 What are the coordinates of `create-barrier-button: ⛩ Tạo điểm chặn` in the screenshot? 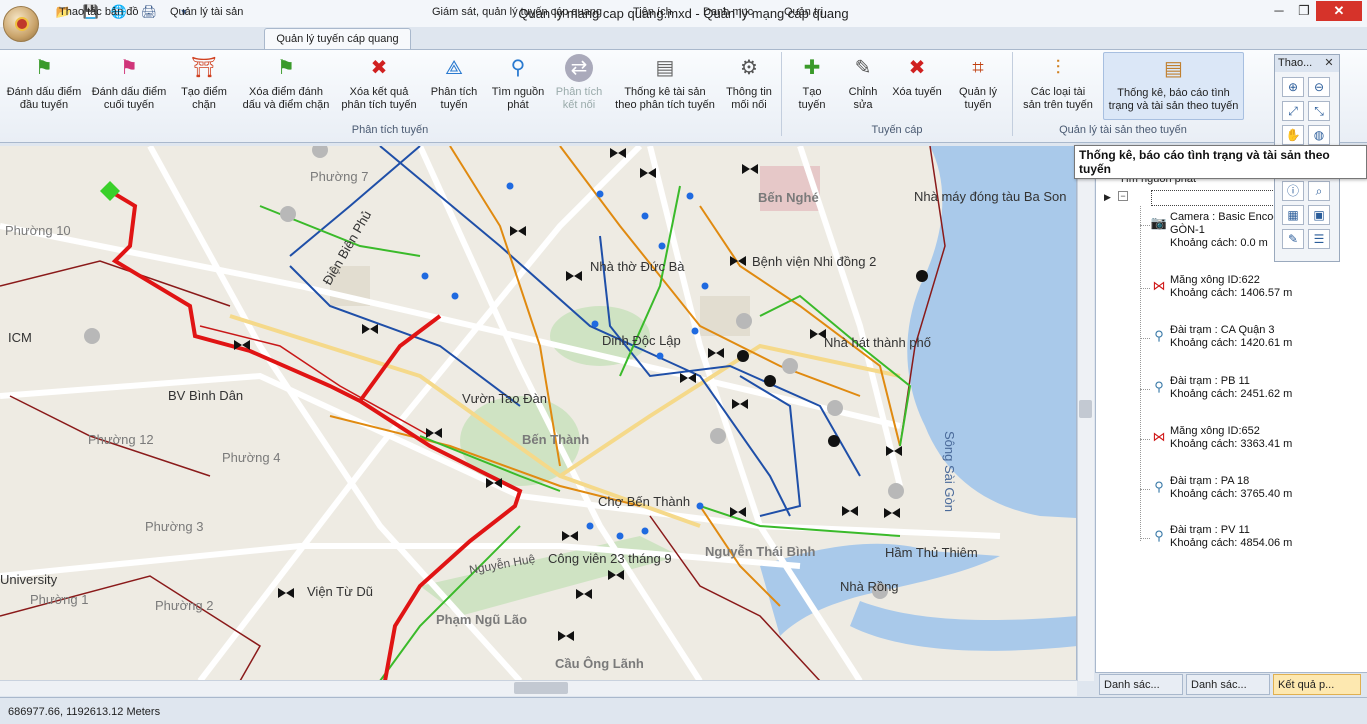 It's located at (204, 83).